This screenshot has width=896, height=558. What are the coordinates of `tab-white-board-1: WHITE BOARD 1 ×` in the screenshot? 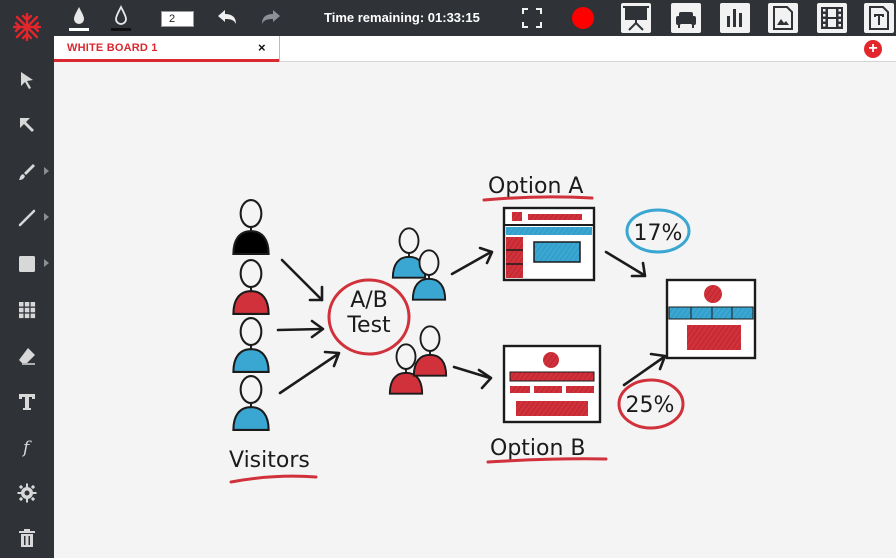 It's located at (166, 49).